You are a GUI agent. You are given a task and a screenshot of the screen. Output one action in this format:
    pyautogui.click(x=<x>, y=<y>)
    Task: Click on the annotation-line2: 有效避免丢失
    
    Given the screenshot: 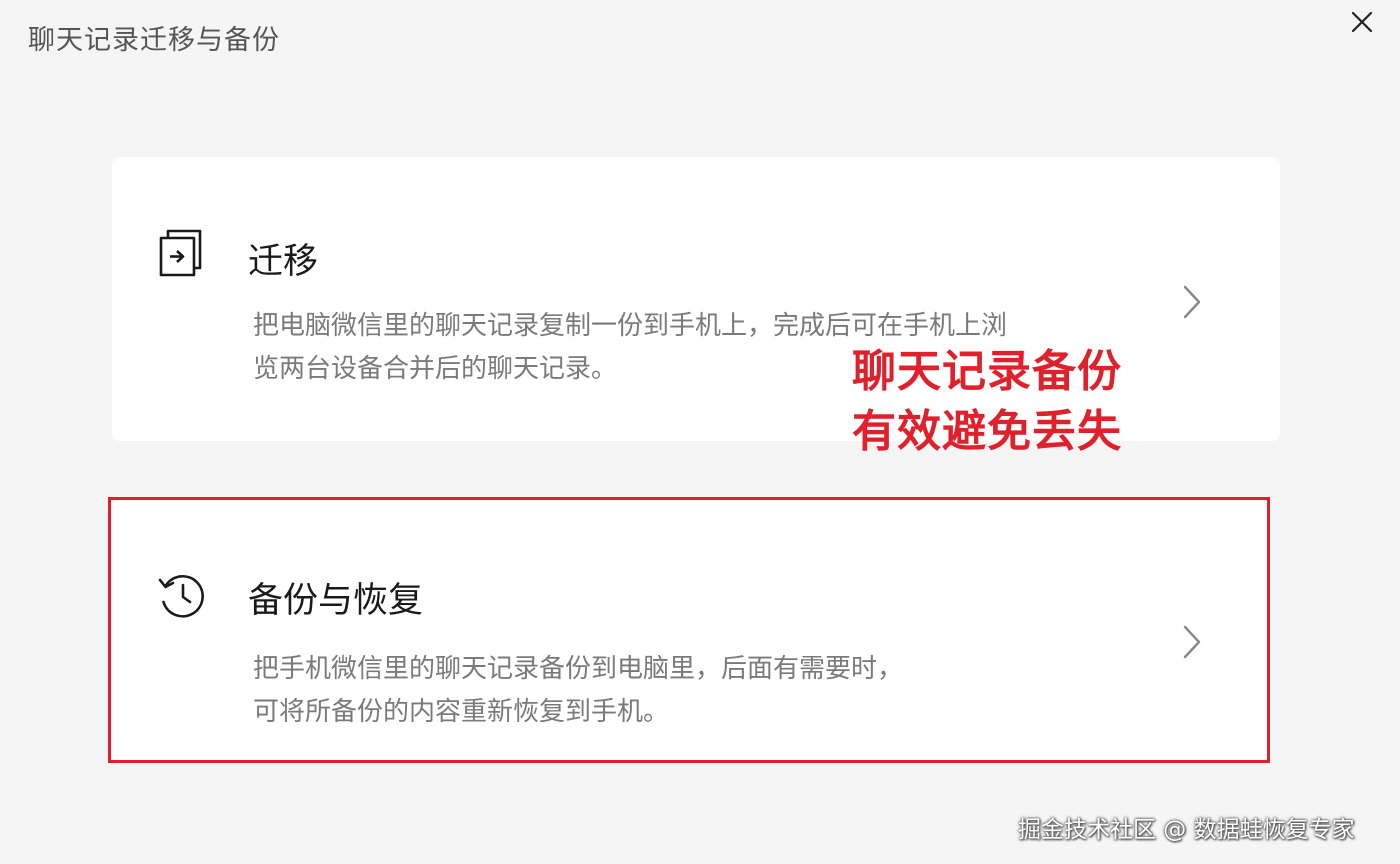 What is the action you would take?
    pyautogui.click(x=987, y=431)
    